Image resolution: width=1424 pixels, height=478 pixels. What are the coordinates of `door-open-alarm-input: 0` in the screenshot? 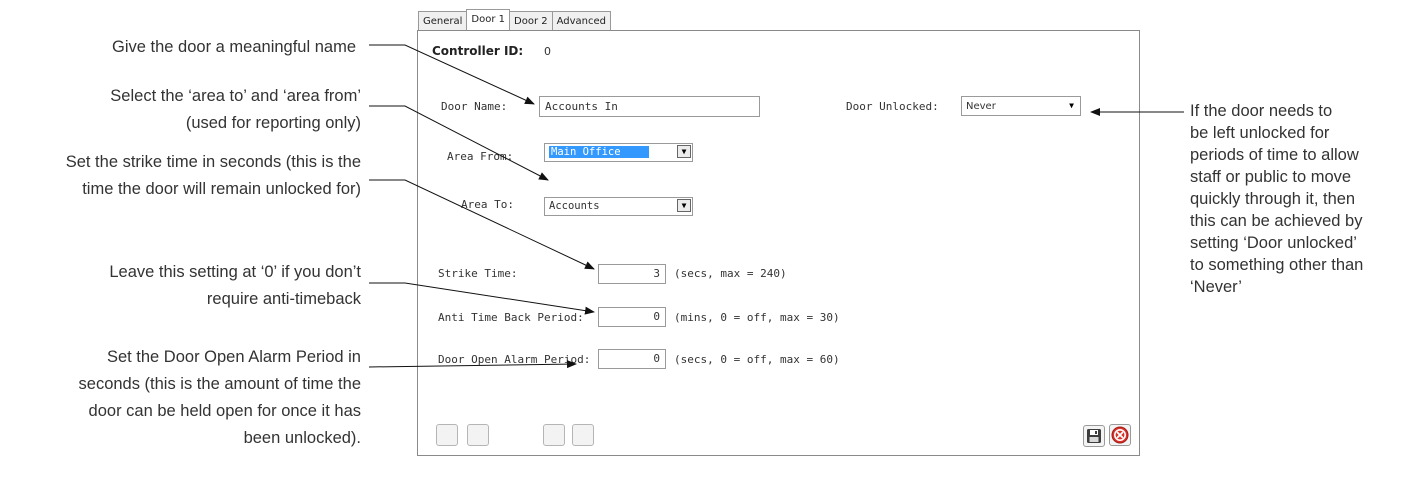 It's located at (632, 359).